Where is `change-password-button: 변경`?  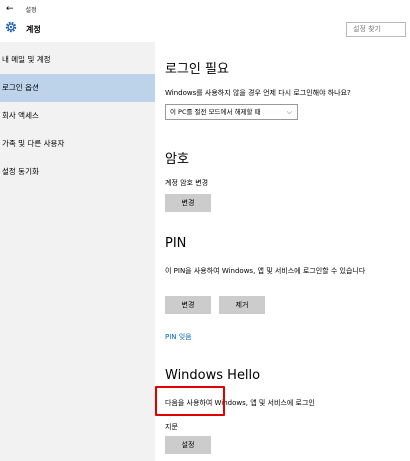
change-password-button: 변경 is located at coordinates (188, 203).